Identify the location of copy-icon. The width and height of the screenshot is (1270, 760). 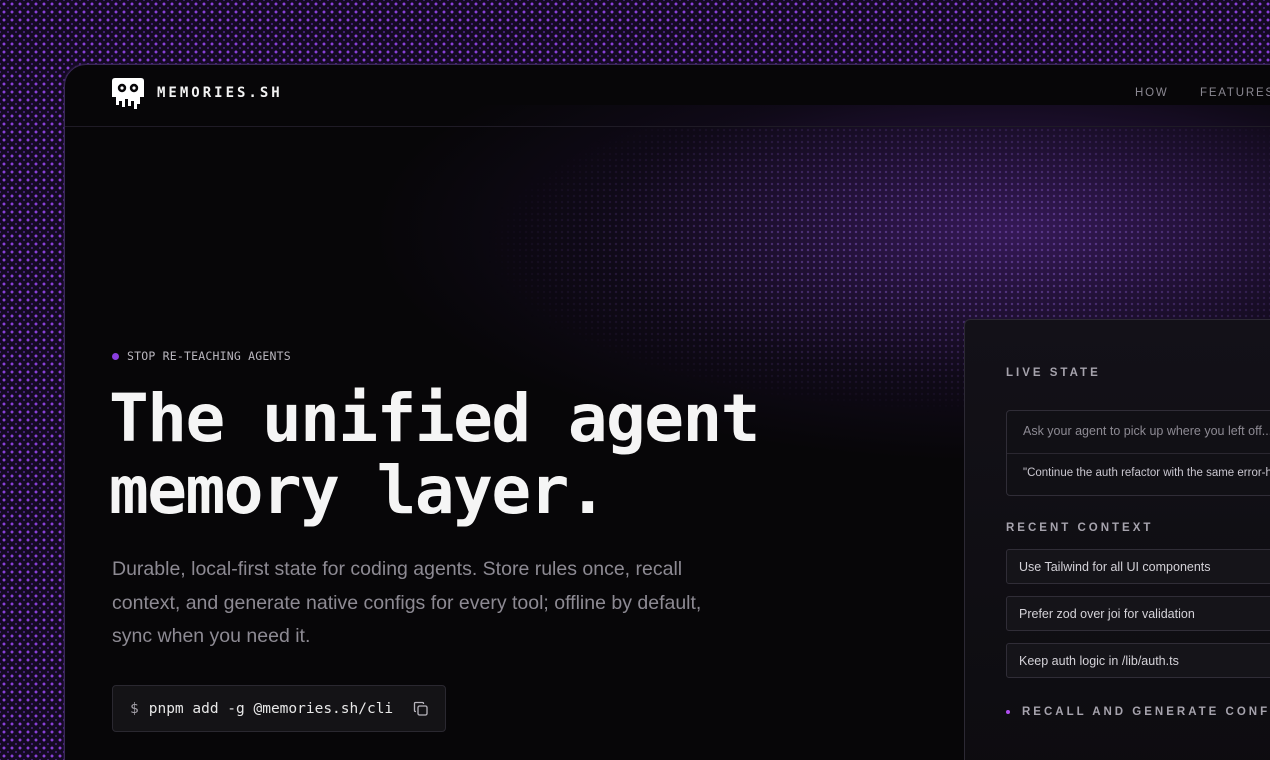
(421, 709).